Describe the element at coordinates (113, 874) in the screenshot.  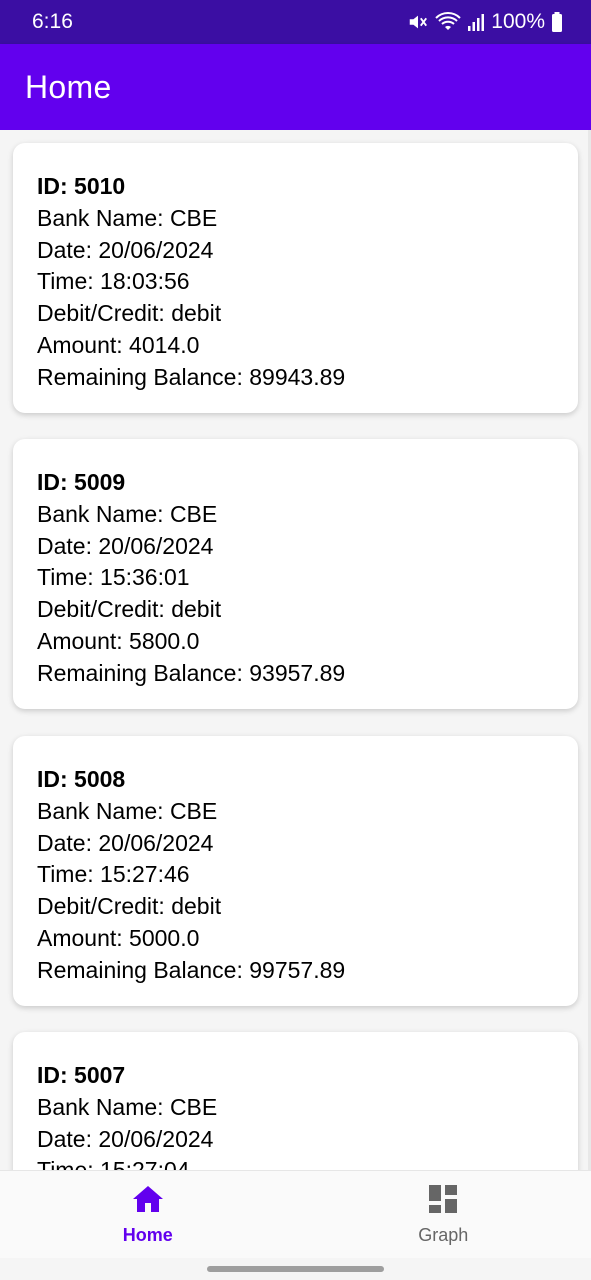
I see `transaction-time: Time: 15:27:46` at that location.